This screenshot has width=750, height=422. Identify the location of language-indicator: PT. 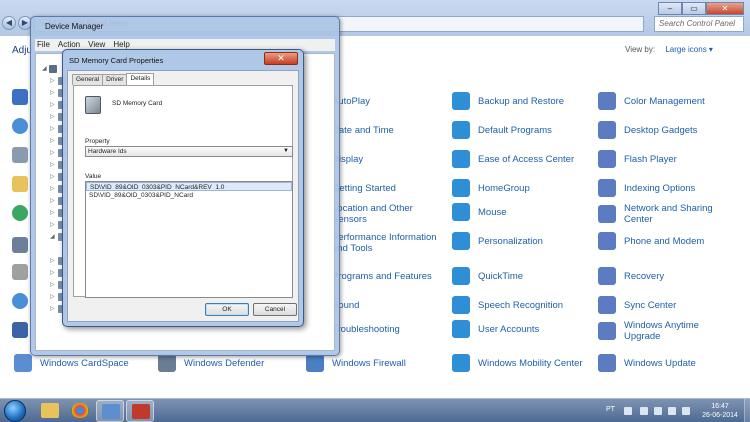
(610, 409).